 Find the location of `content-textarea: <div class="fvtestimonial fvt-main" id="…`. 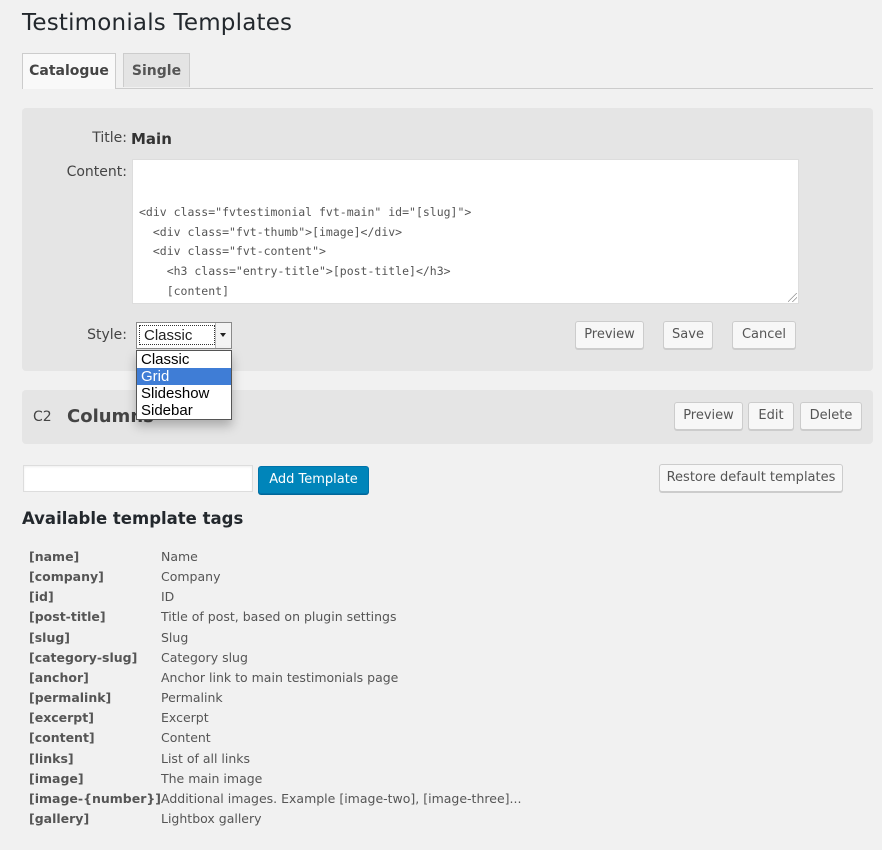

content-textarea: <div class="fvtestimonial fvt-main" id="… is located at coordinates (465, 231).